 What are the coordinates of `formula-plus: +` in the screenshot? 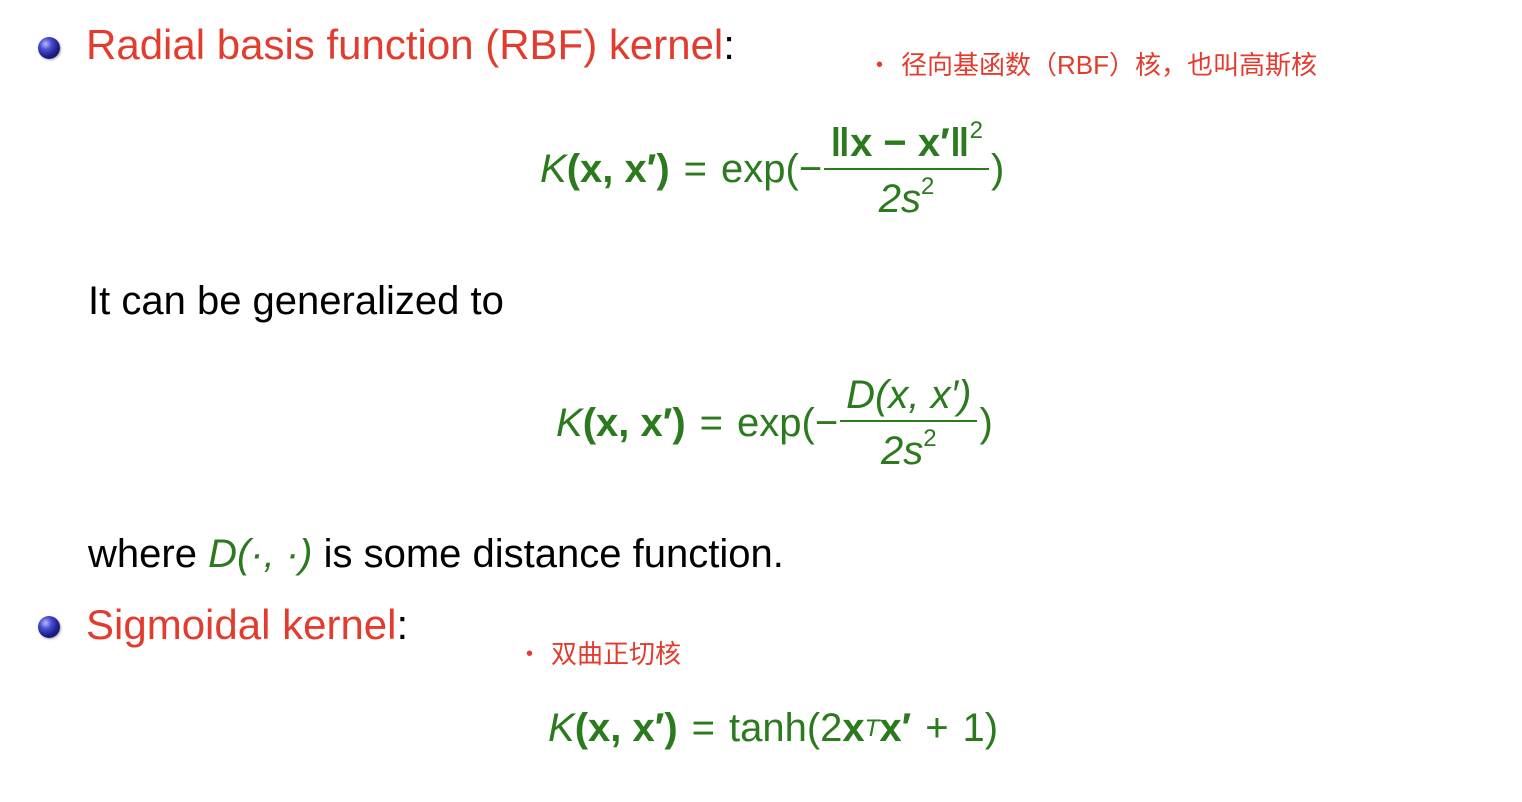 It's located at (937, 728).